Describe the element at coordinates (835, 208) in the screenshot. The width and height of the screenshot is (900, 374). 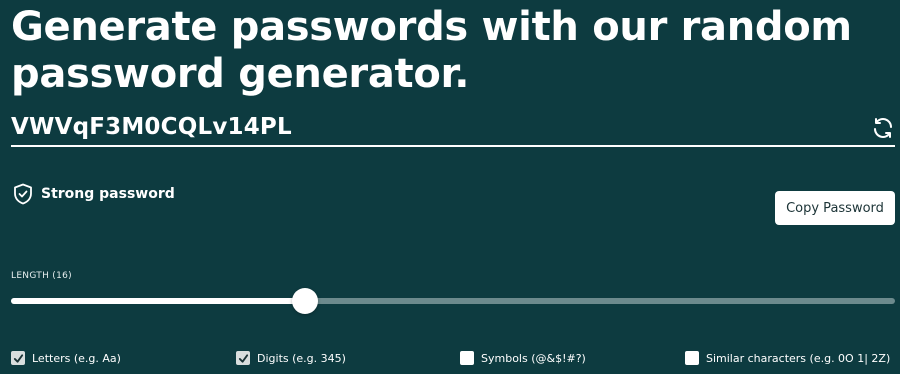
I see `copy-password-button: Copy Password` at that location.